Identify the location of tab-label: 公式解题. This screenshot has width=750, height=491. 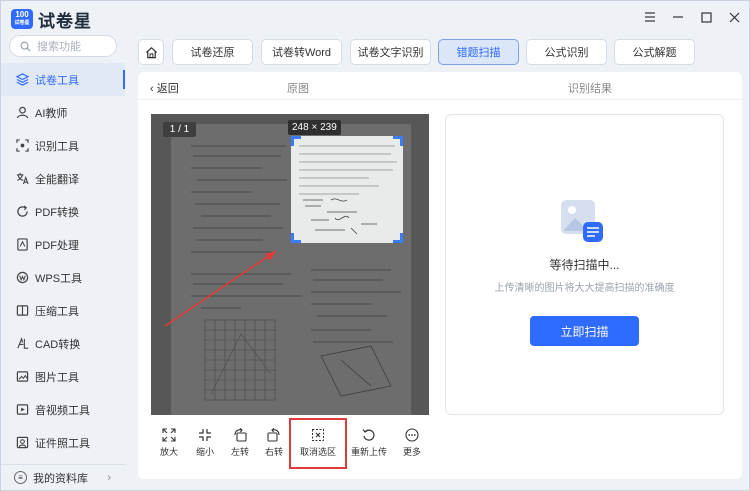
(654, 53).